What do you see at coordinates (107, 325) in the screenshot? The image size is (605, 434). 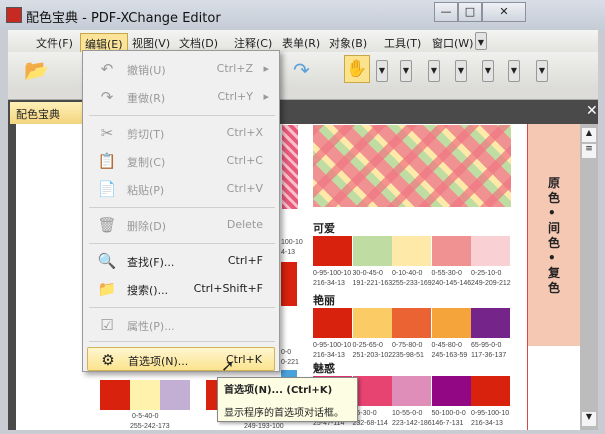 I see `properties-icon: ☑` at bounding box center [107, 325].